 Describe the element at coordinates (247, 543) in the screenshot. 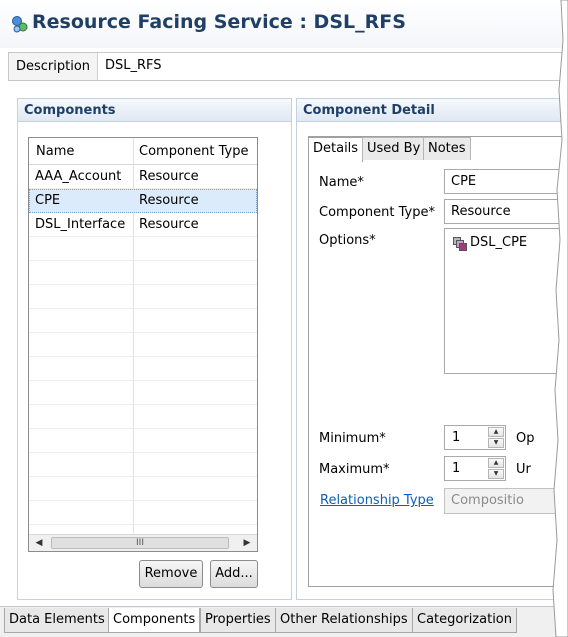

I see `scroll-right-icon: ▶` at that location.